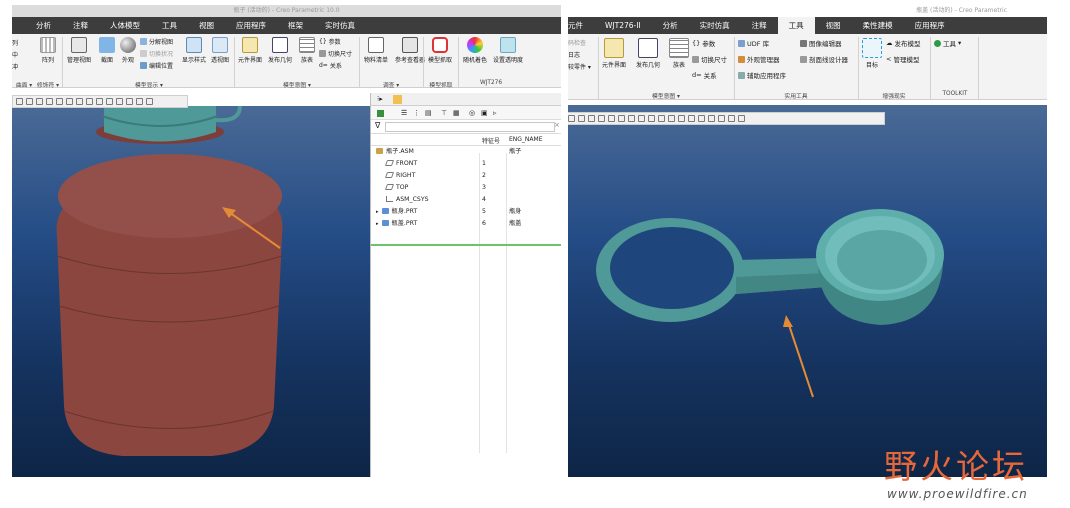 The width and height of the screenshot is (1070, 508). Describe the element at coordinates (156, 41) in the screenshot. I see `exploded-view-button: 分解视图` at that location.